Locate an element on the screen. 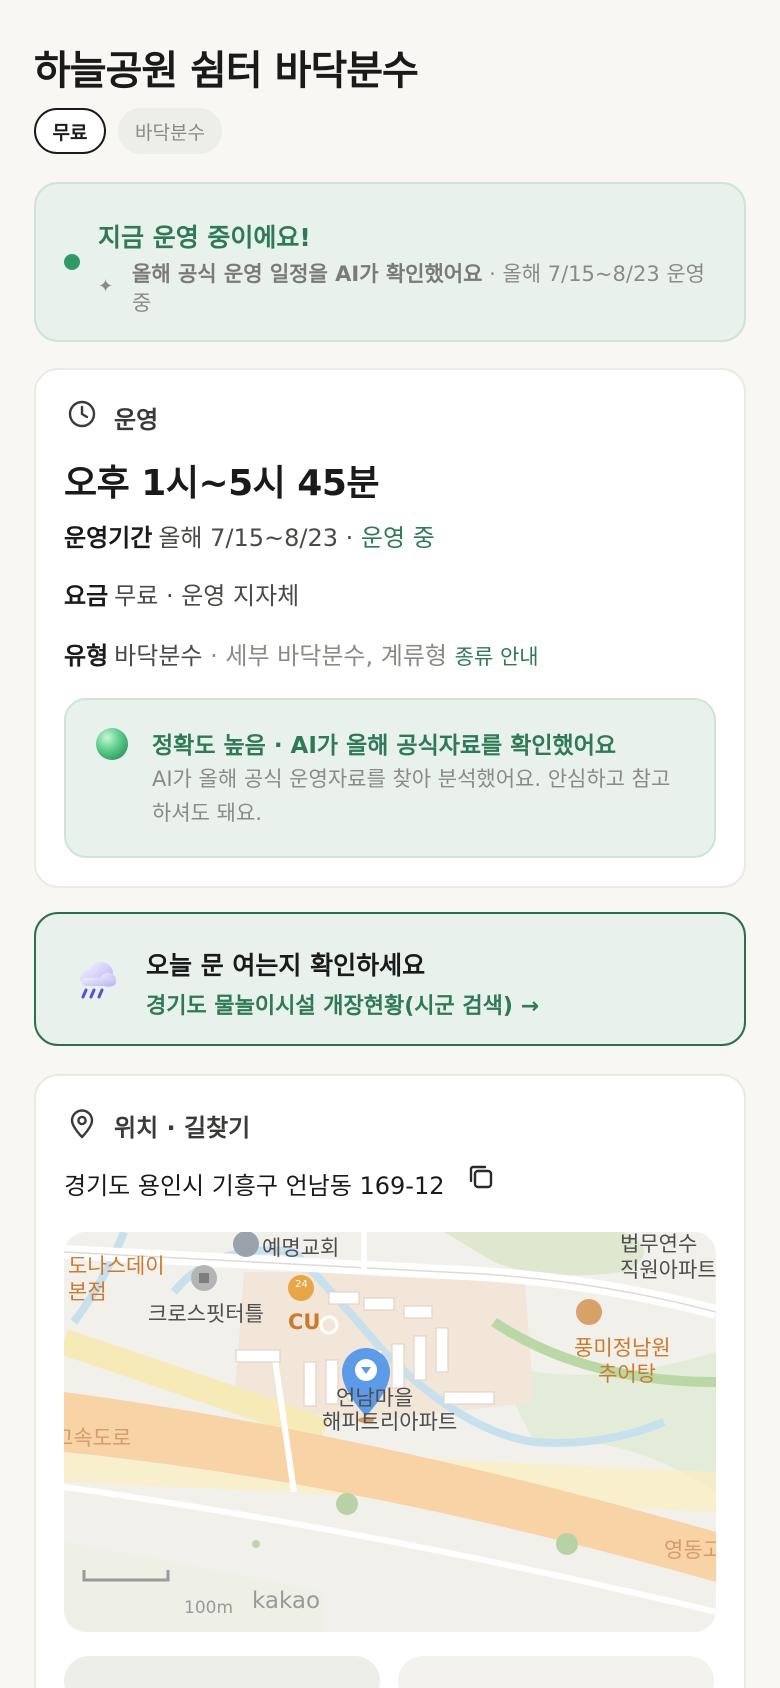 Image resolution: width=780 pixels, height=1688 pixels. status-dot is located at coordinates (72, 262).